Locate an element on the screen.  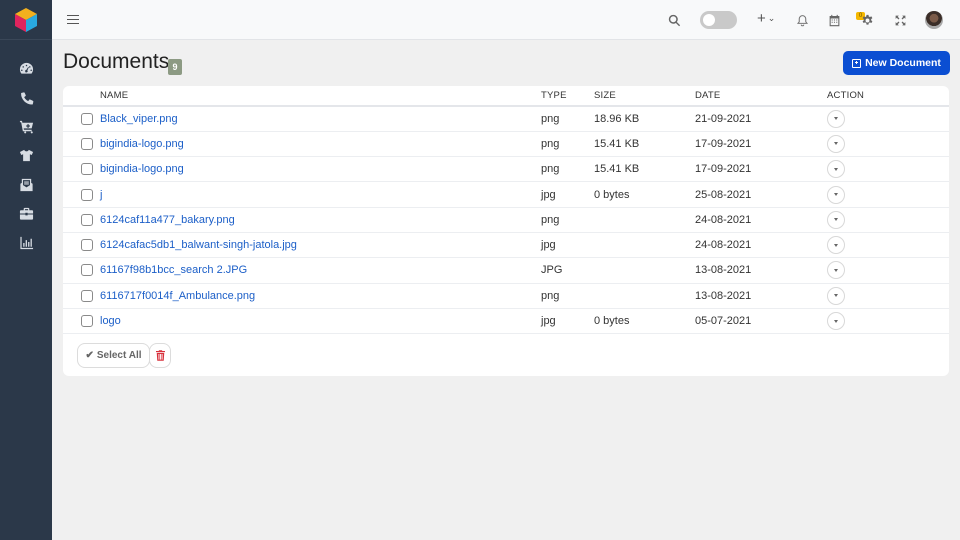
toggle-knob is located at coordinates (709, 20).